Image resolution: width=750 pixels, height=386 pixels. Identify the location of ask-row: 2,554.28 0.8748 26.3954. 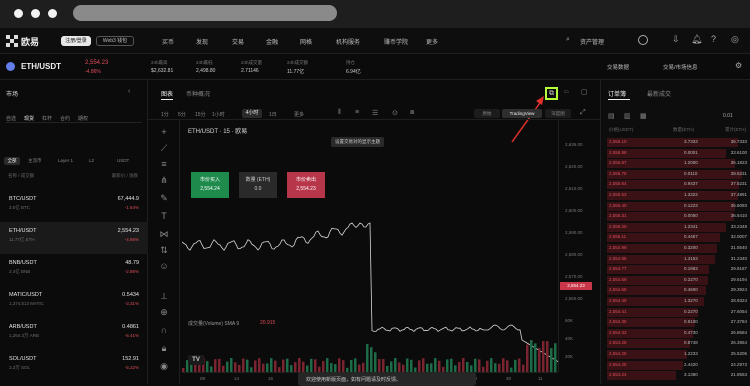
(675, 343).